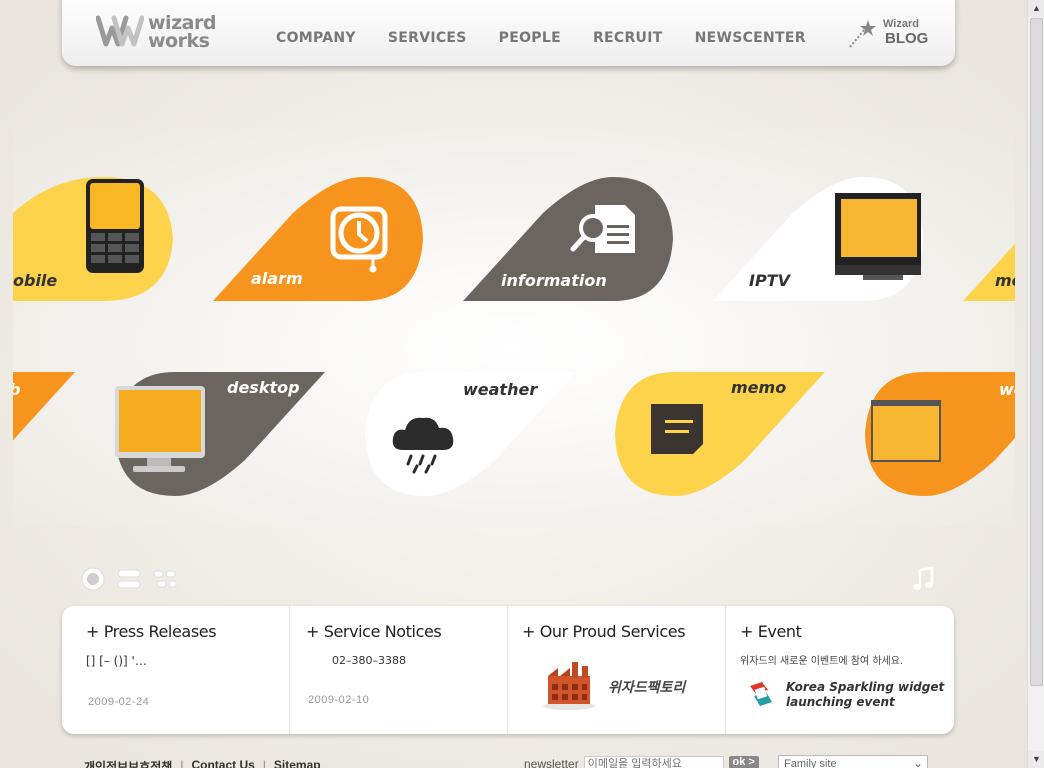 The image size is (1044, 768). I want to click on nav-services: SERVICES, so click(427, 38).